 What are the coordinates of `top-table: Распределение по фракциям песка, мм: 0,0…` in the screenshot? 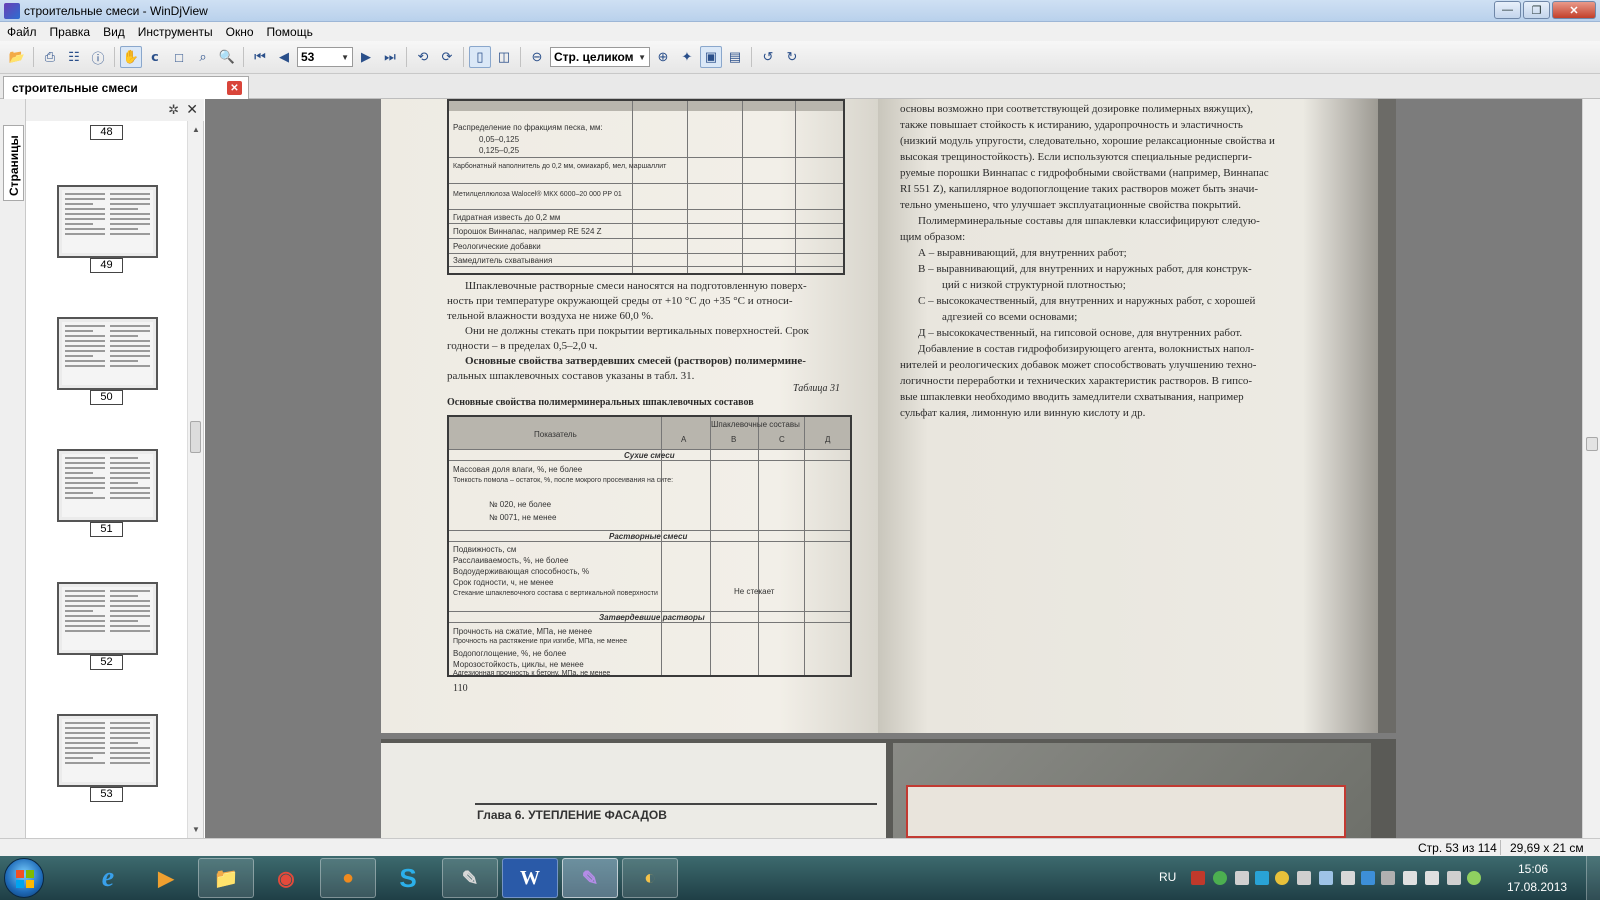 It's located at (646, 187).